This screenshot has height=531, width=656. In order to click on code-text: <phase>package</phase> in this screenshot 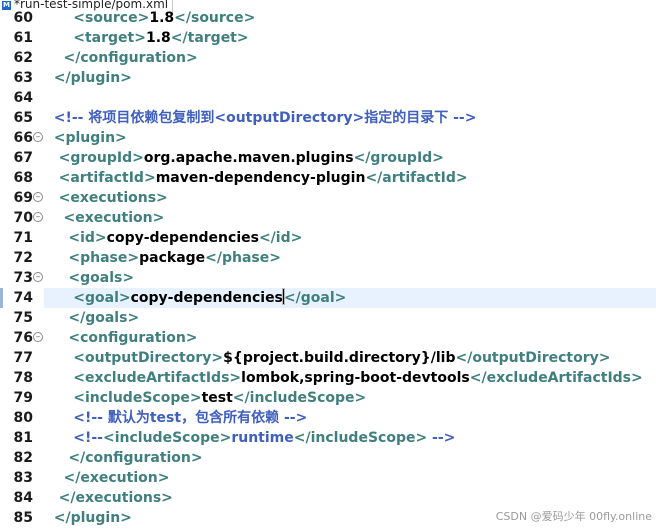, I will do `click(350, 258)`.